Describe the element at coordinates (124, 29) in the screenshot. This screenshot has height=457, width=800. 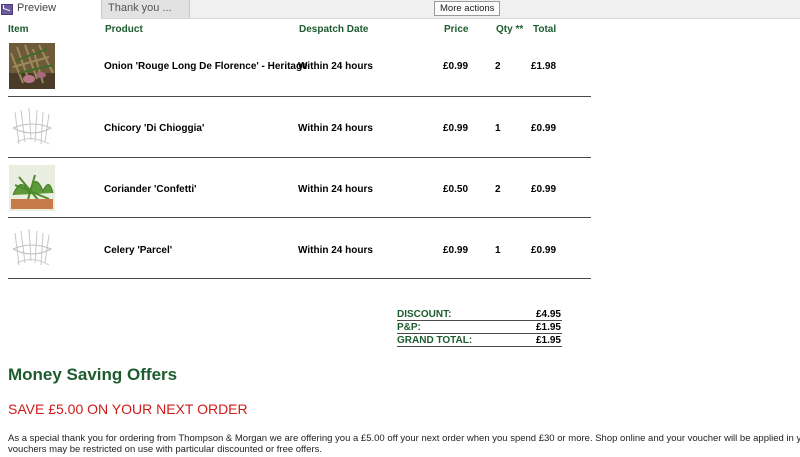
I see `header-product: Product` at that location.